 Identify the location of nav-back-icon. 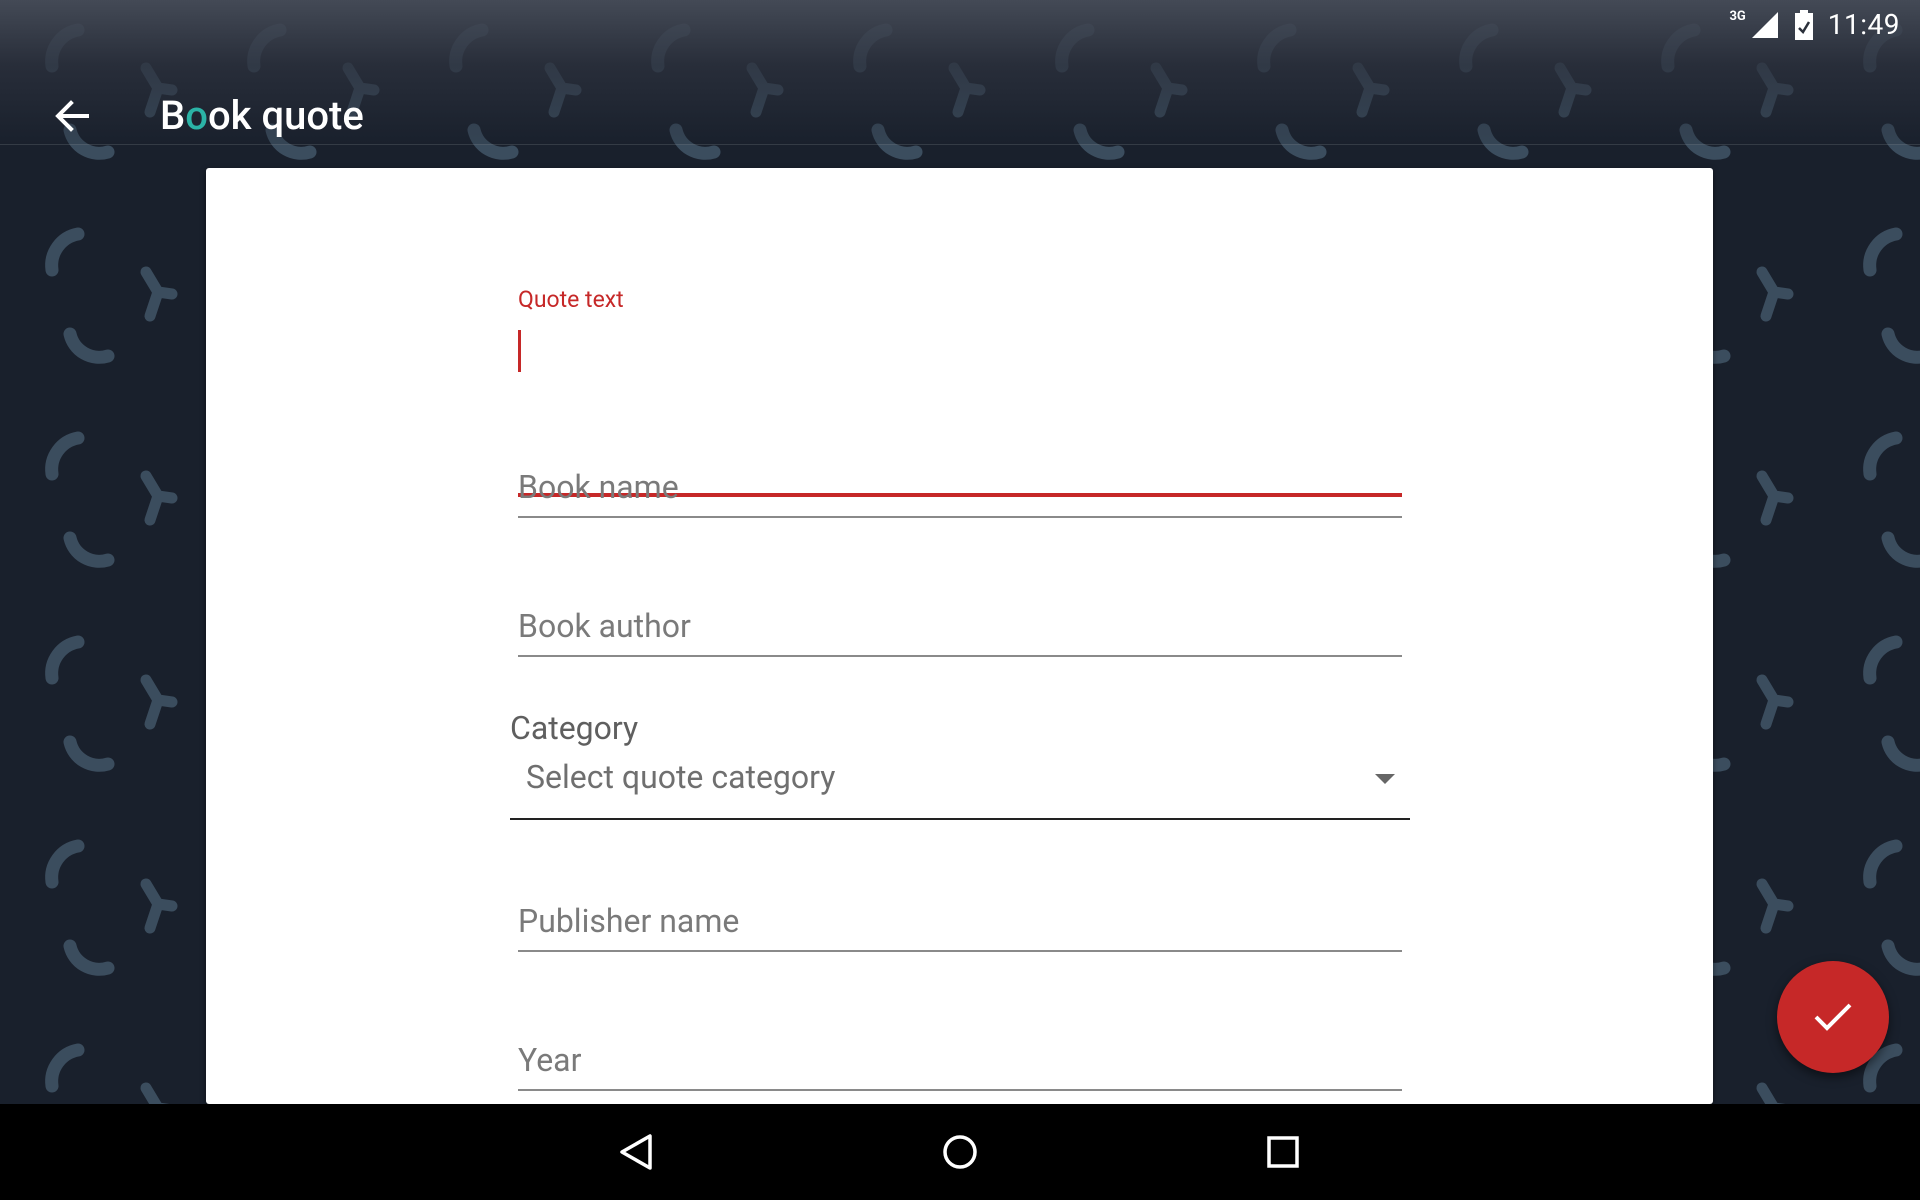
(636, 1152).